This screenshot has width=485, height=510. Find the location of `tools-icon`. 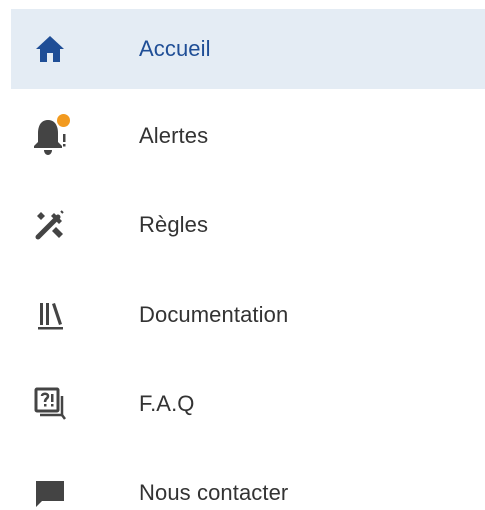

tools-icon is located at coordinates (50, 225).